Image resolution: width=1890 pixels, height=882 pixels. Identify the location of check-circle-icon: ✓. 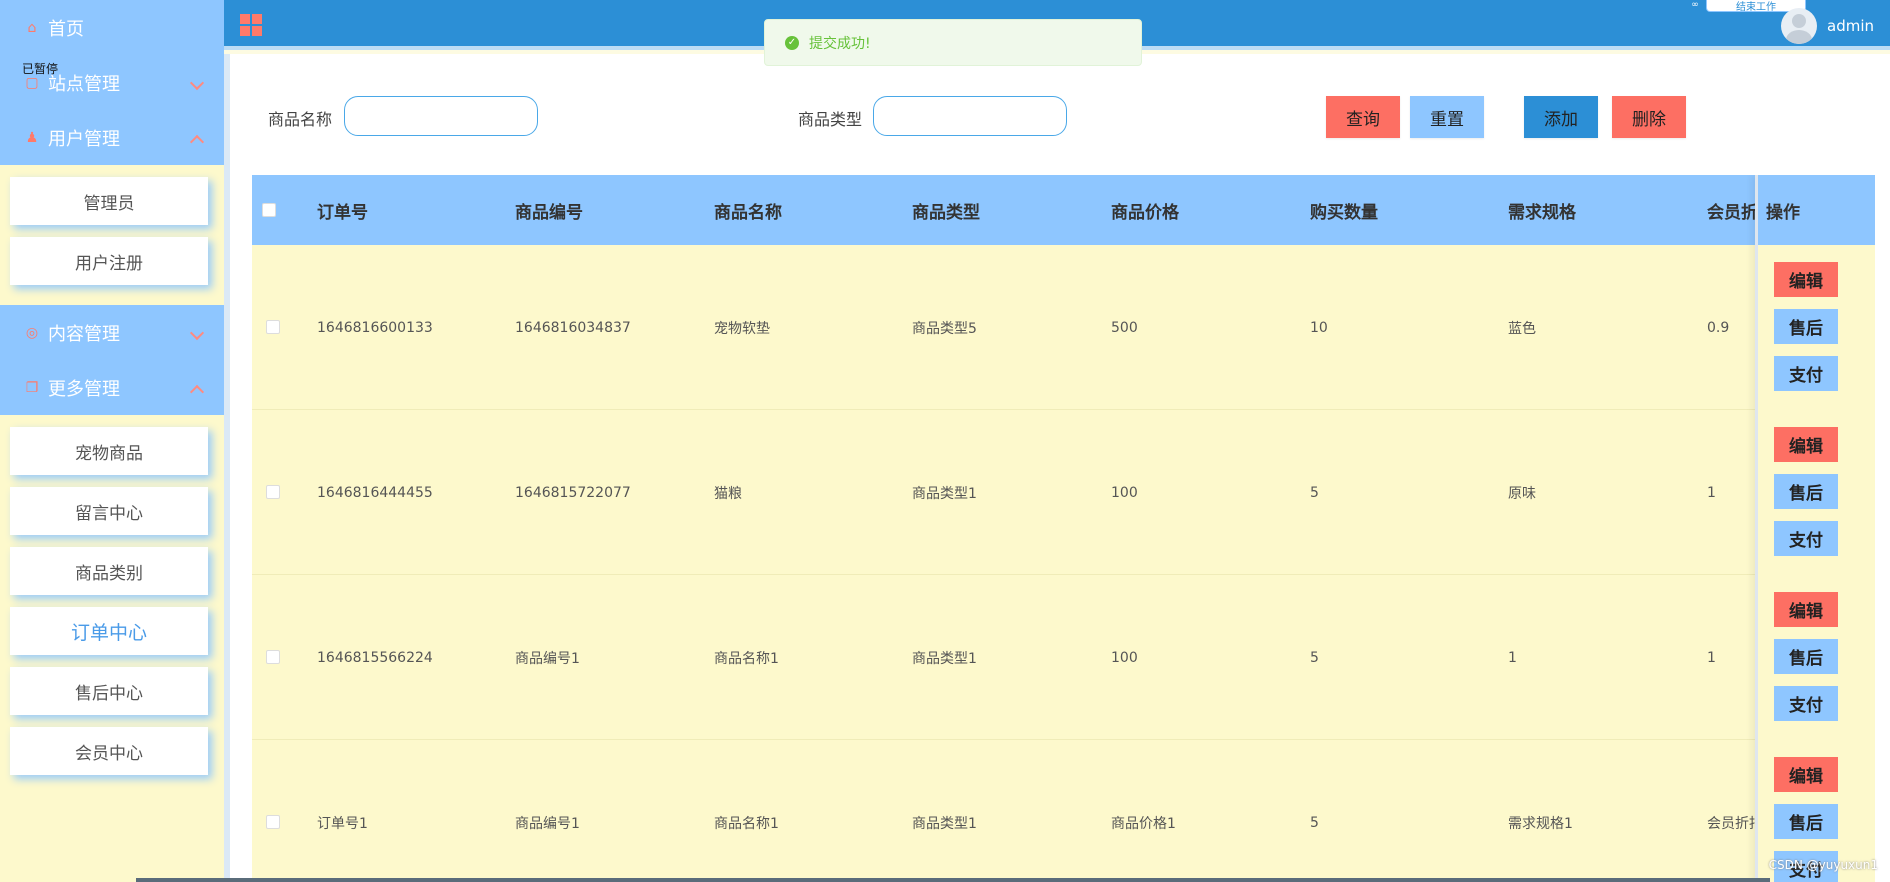
(792, 42).